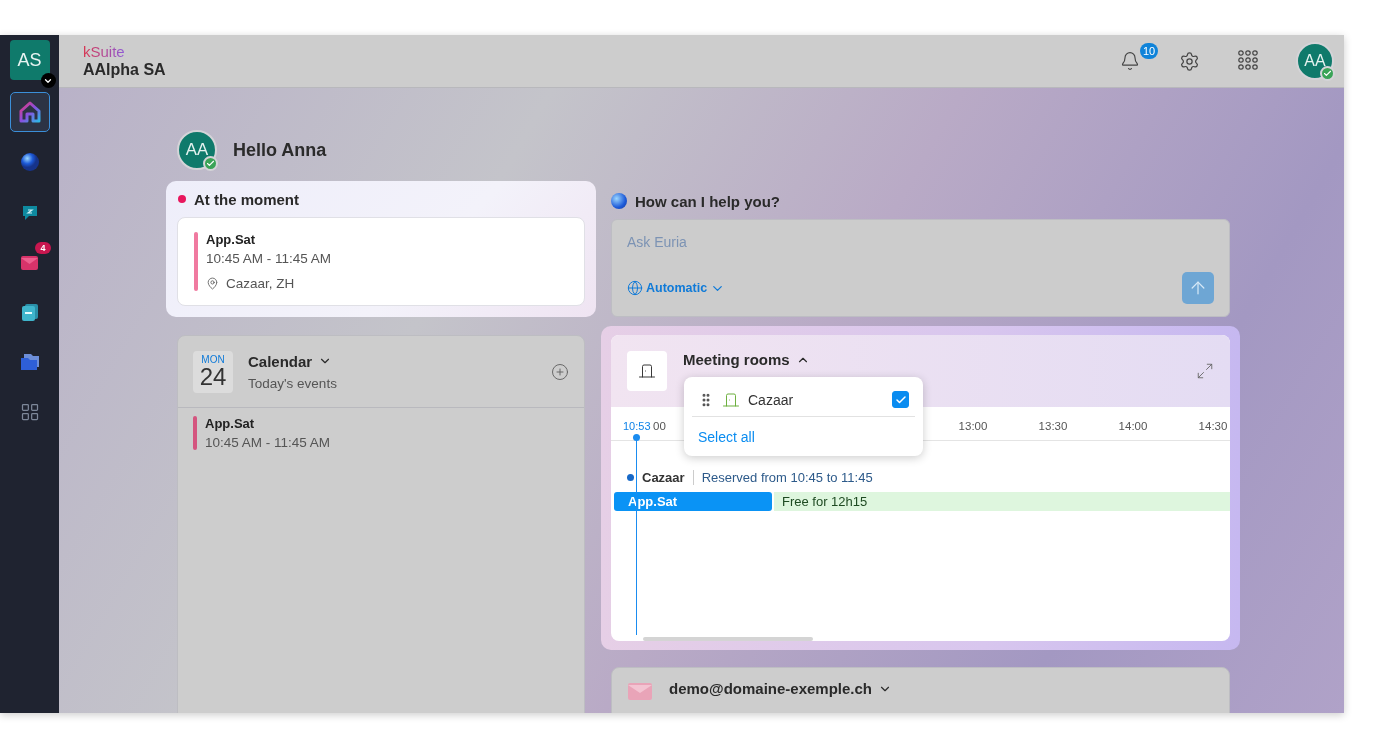 This screenshot has width=1379, height=749. I want to click on sidebar-item: 4, so click(29, 262).